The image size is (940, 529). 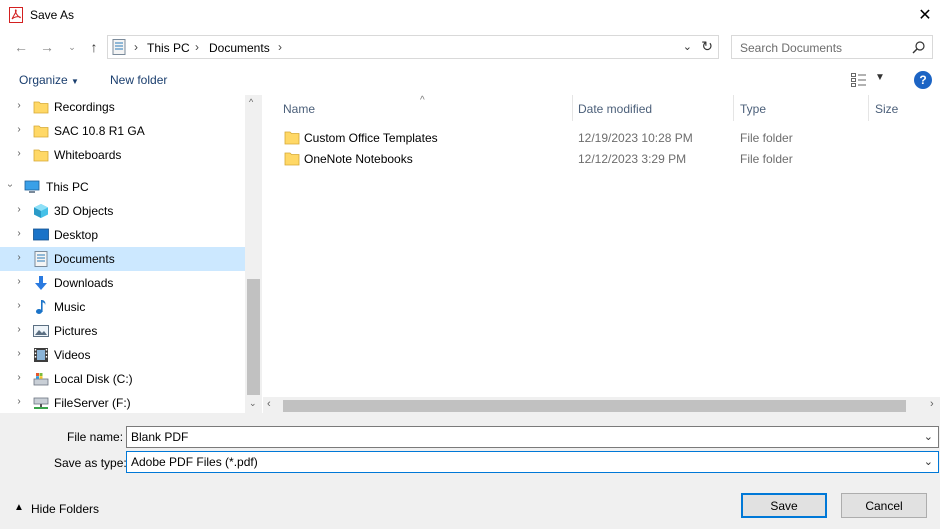 What do you see at coordinates (269, 404) in the screenshot?
I see `scroll-left-icon: ‹` at bounding box center [269, 404].